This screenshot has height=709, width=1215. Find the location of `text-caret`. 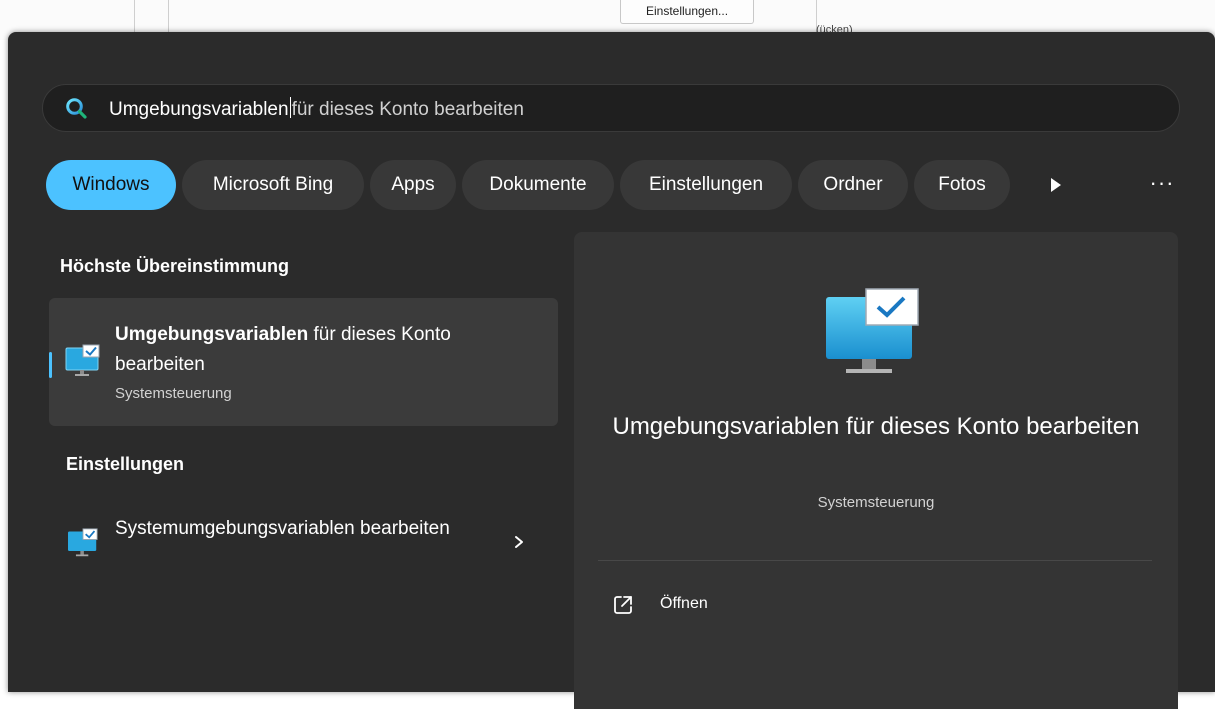

text-caret is located at coordinates (290, 107).